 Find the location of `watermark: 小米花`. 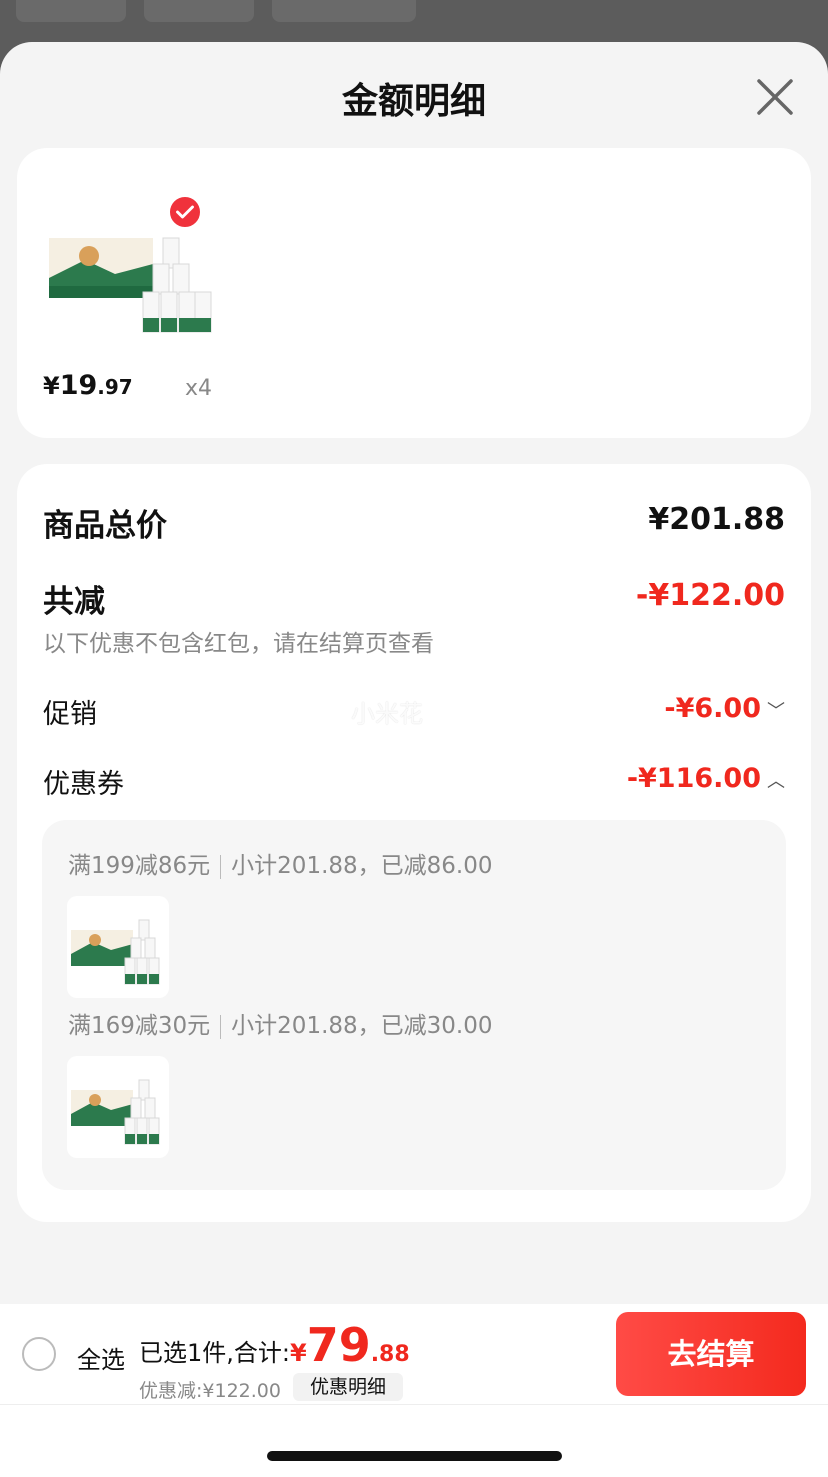

watermark: 小米花 is located at coordinates (387, 714).